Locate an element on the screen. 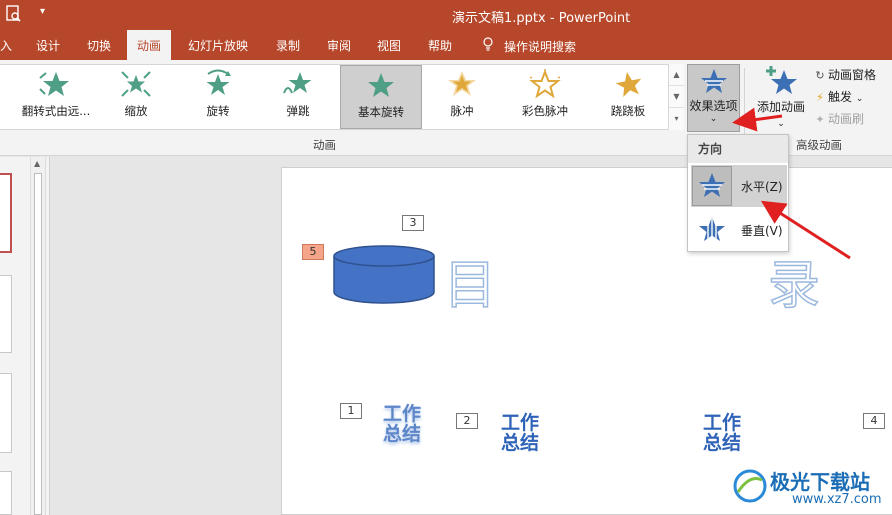  app-name: PowerPoint is located at coordinates (594, 18).